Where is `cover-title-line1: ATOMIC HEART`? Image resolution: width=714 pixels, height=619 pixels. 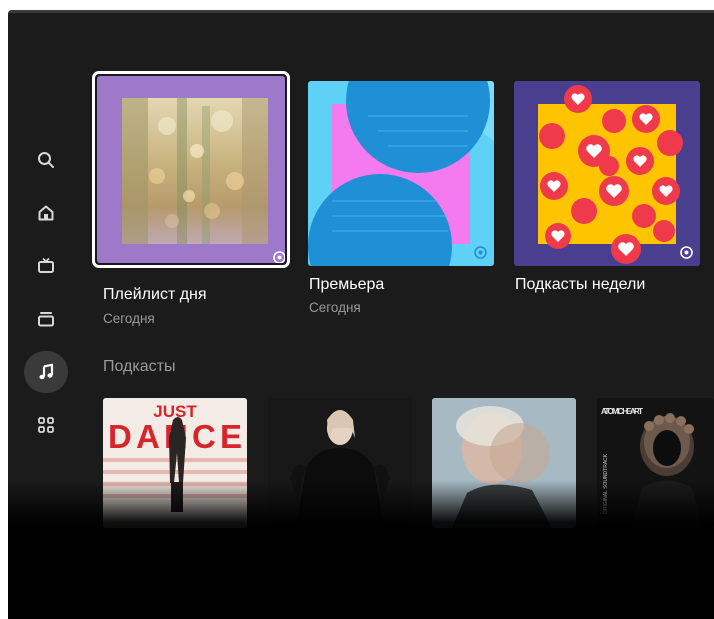
cover-title-line1: ATOMIC HEART is located at coordinates (622, 411).